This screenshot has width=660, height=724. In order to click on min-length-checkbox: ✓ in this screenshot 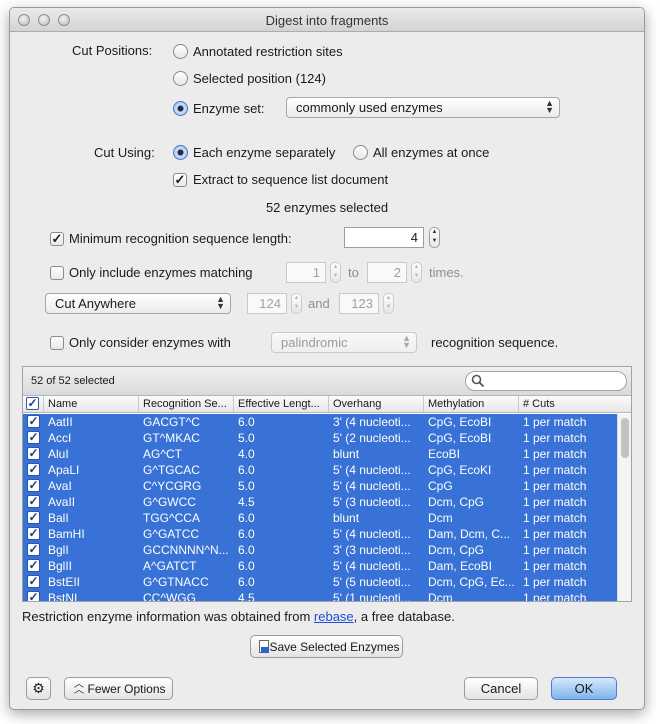, I will do `click(57, 239)`.